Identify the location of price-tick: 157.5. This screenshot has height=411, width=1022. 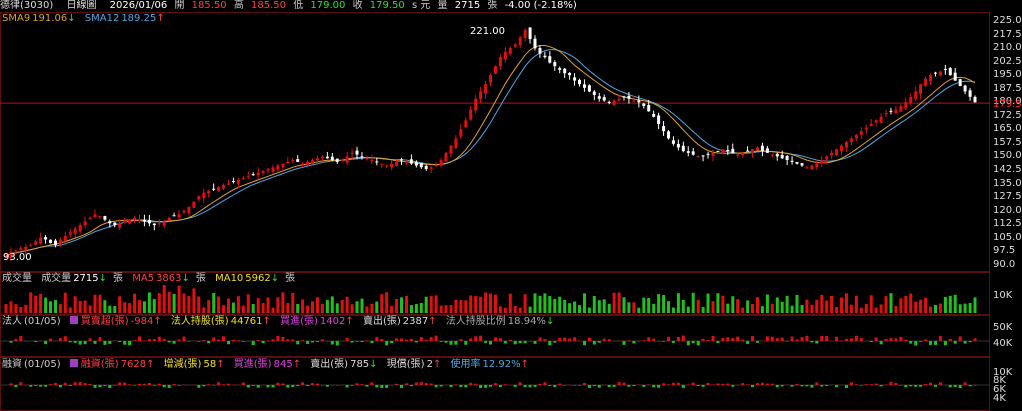
(1007, 142).